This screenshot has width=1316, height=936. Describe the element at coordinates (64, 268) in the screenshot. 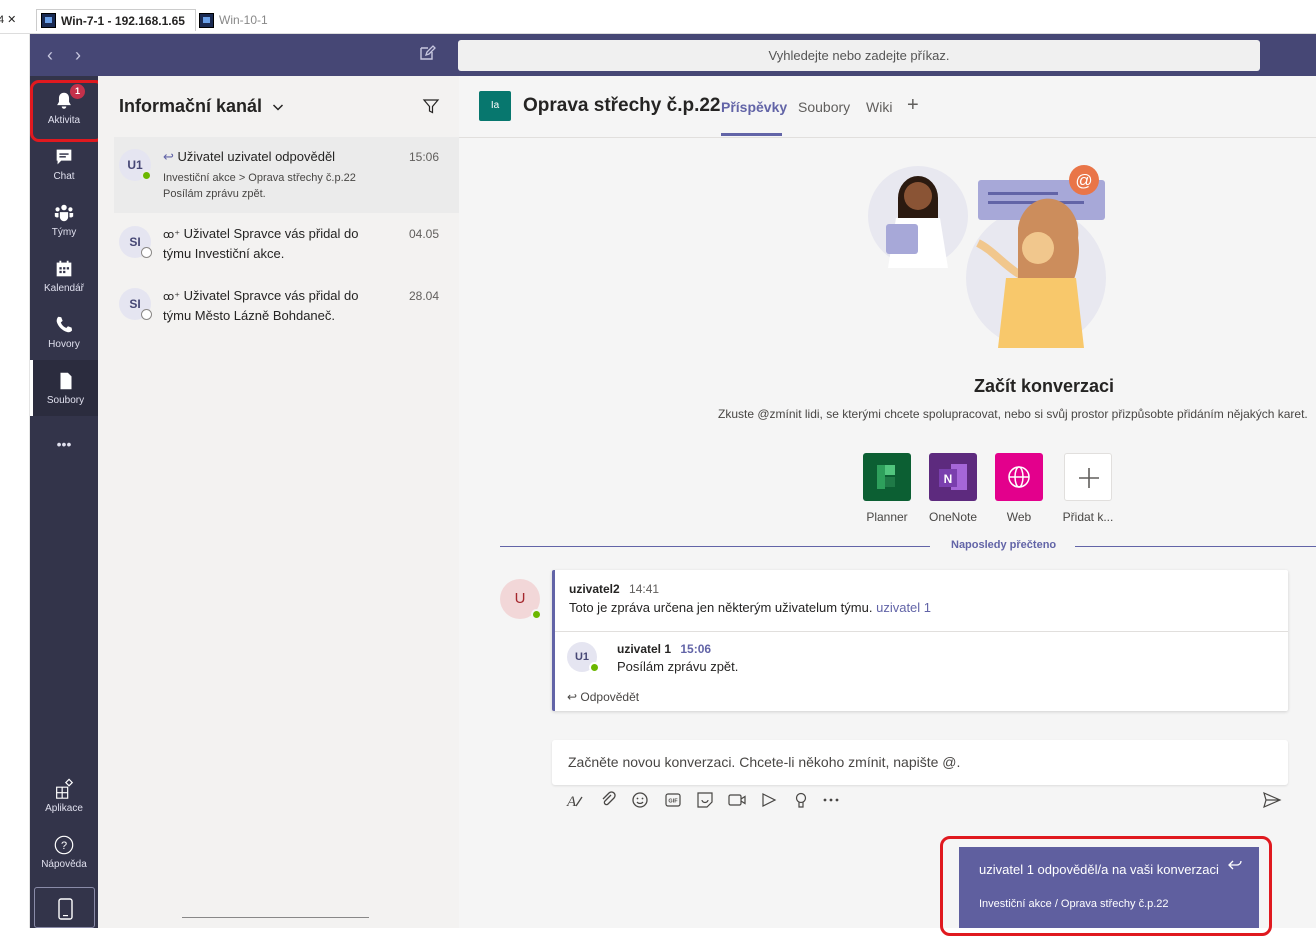

I see `calendar-icon` at that location.